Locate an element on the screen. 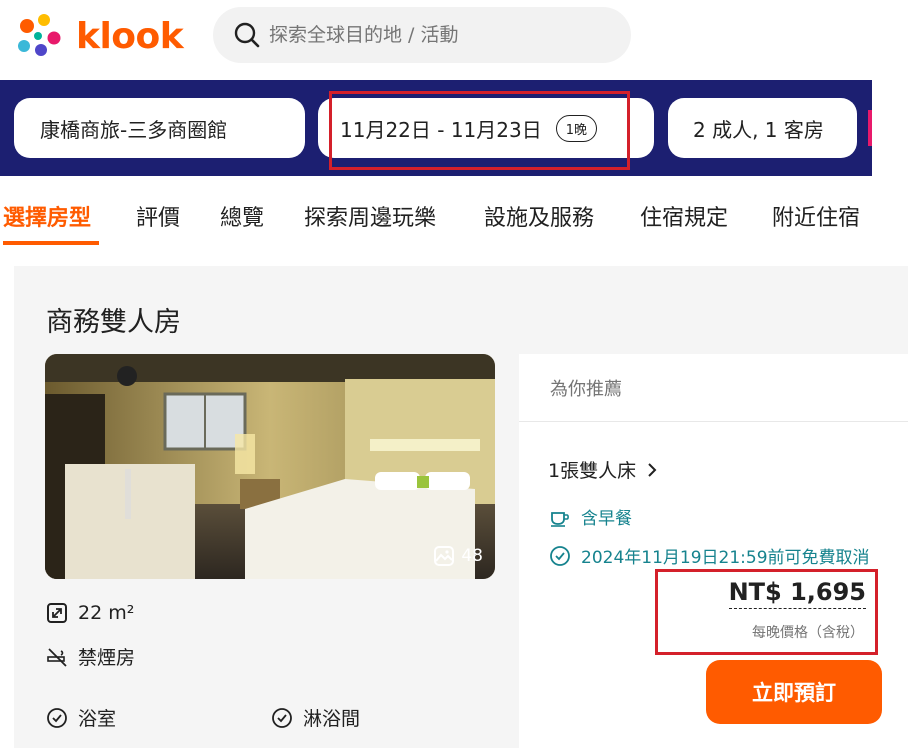 This screenshot has width=908, height=748. cancellation-text: 2024年11月19日21:59前可免費取消 is located at coordinates (725, 558).